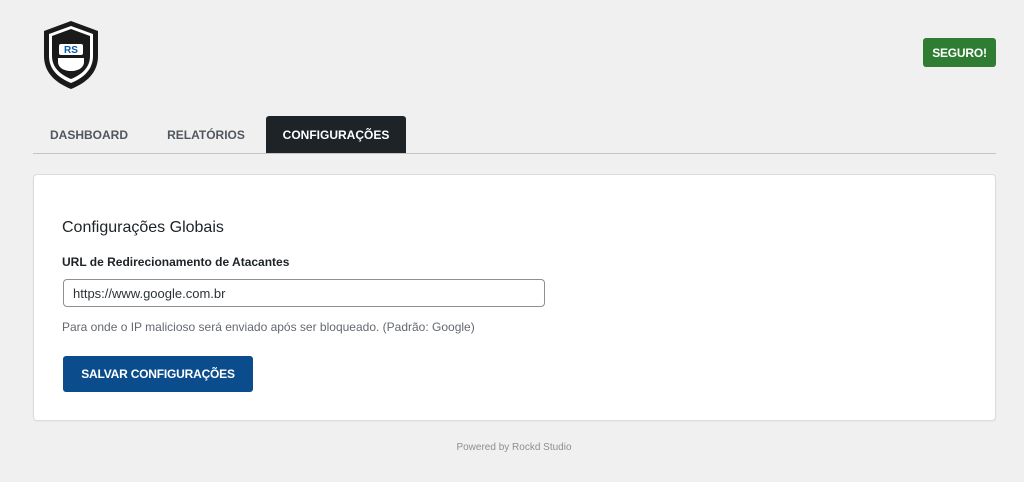 This screenshot has width=1024, height=482. I want to click on section-title: Configurações Globais, so click(143, 227).